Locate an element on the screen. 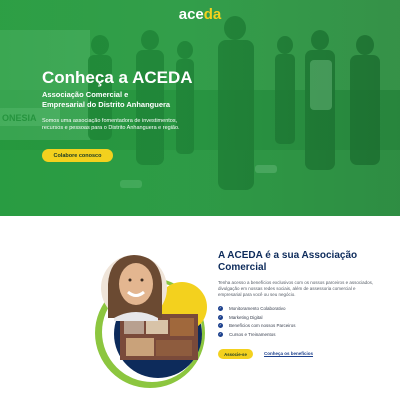  colabore-conosco-button: Colabore conosco is located at coordinates (77, 155).